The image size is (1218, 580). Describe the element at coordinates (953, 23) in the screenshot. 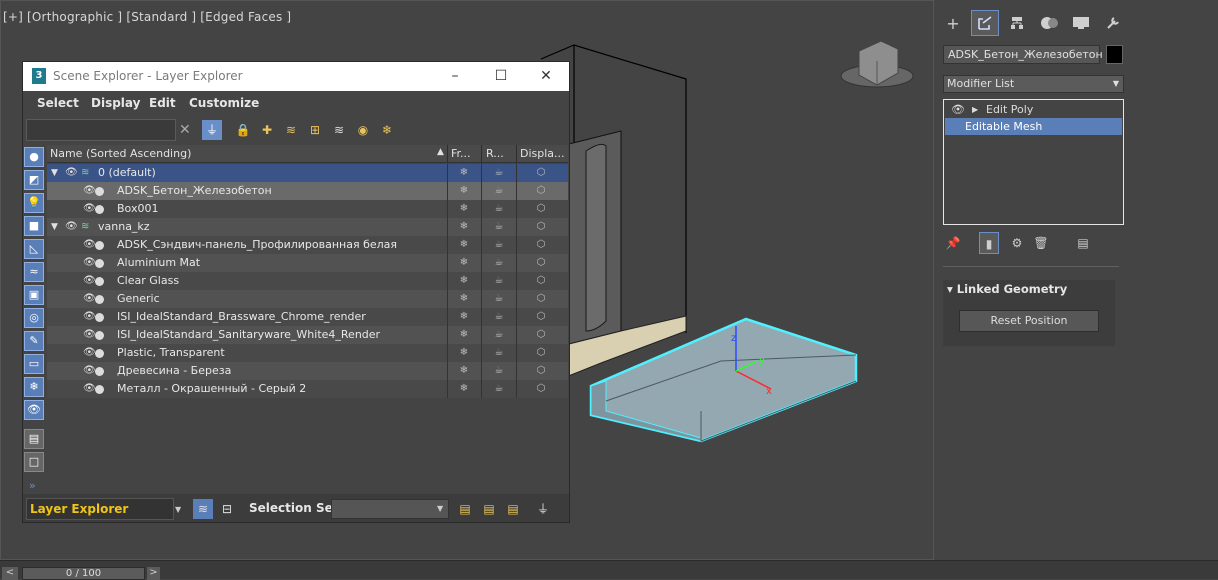

I see `create-tab: +` at that location.